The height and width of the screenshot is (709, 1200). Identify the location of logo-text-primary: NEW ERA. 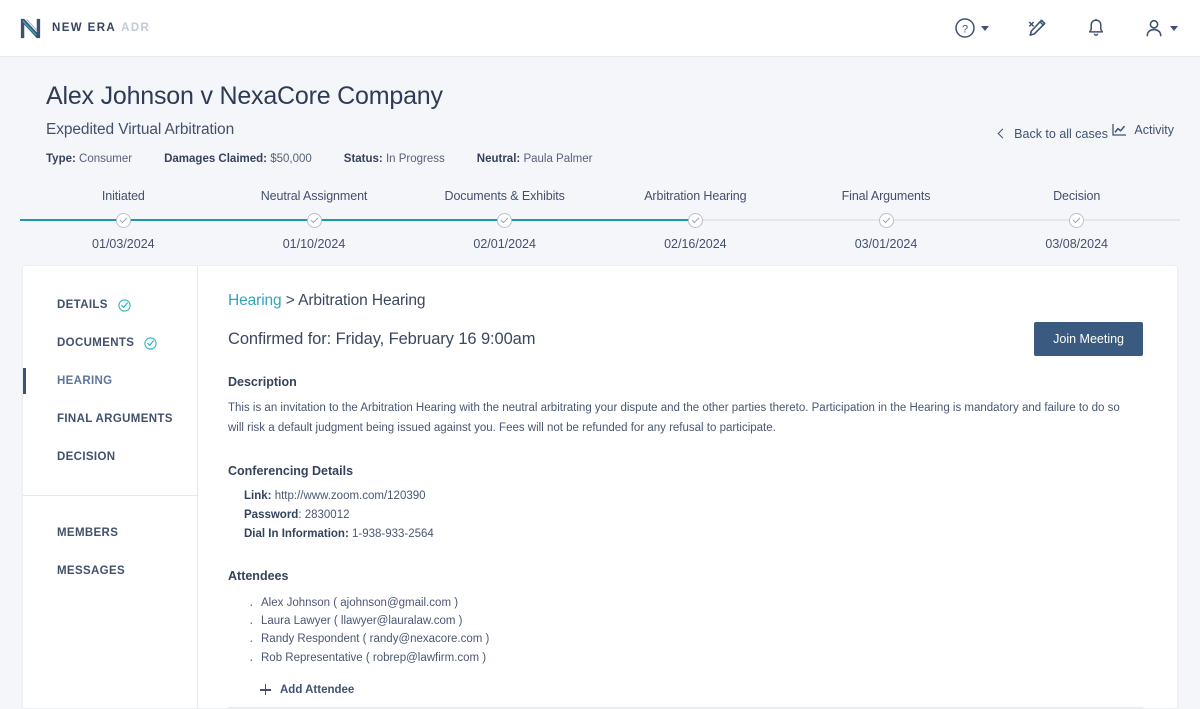
(84, 28).